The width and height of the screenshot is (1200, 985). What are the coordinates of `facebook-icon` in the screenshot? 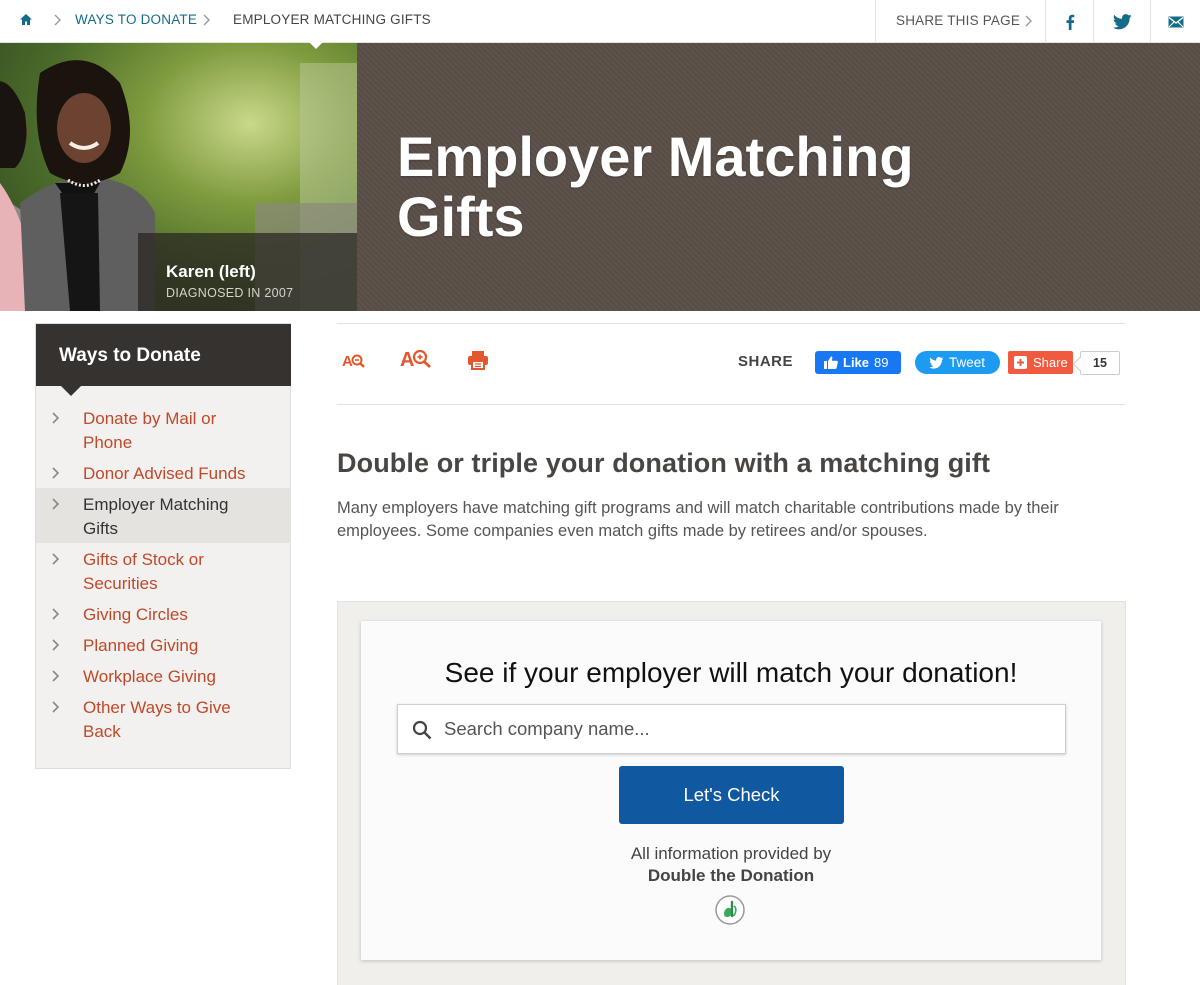 It's located at (1070, 22).